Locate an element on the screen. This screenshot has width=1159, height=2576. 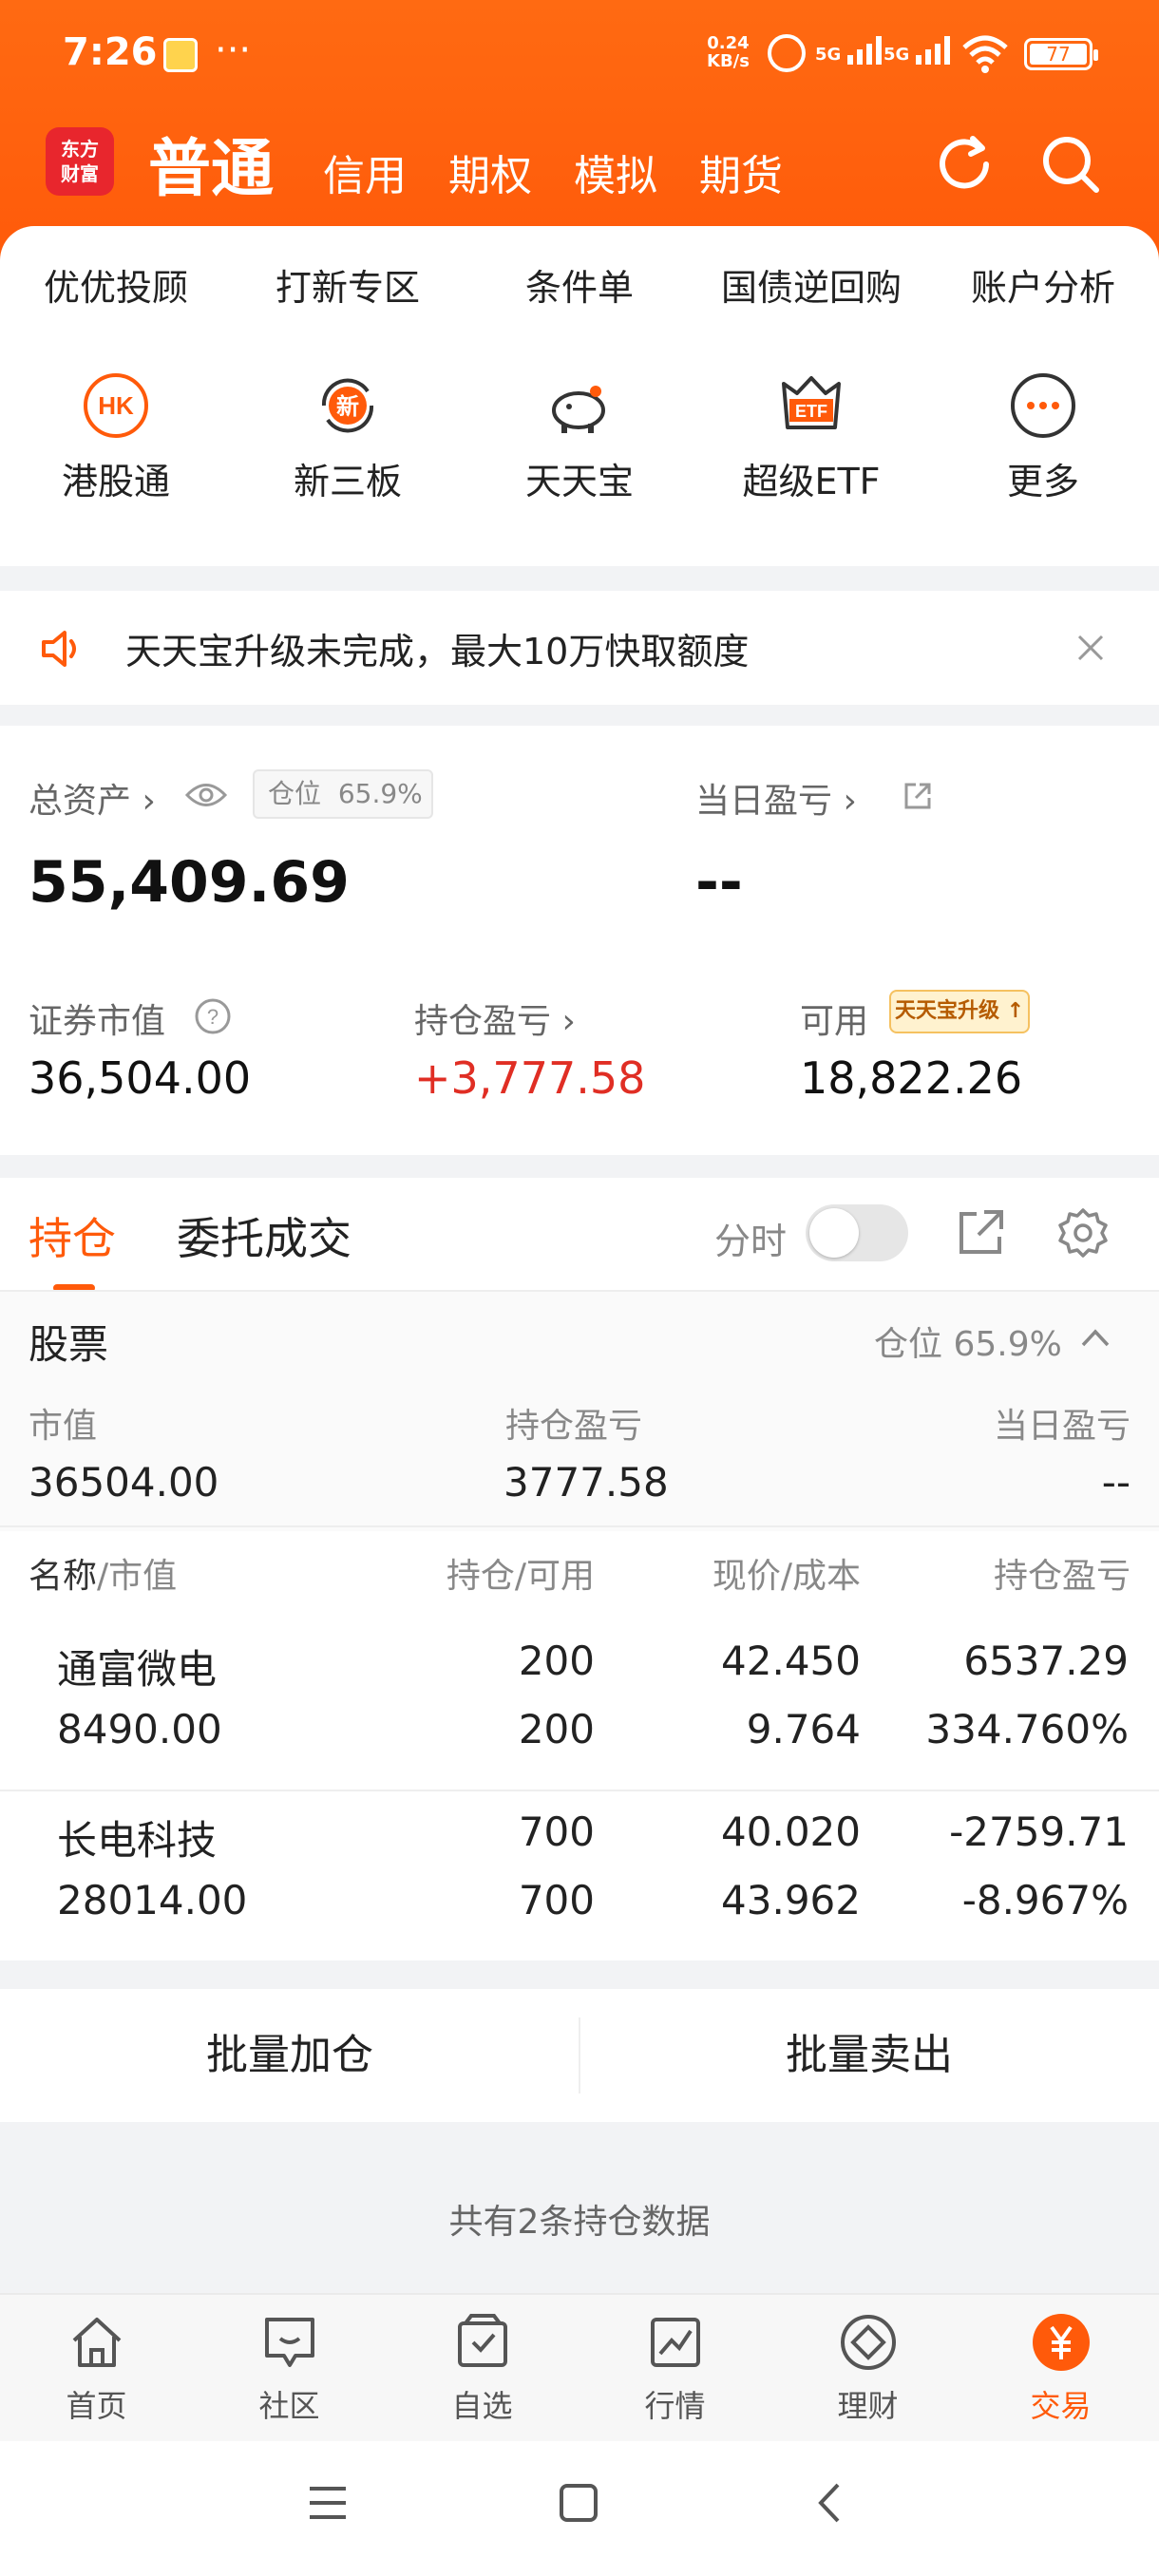
menu-item-tiantianbao: 天天宝 is located at coordinates (579, 437).